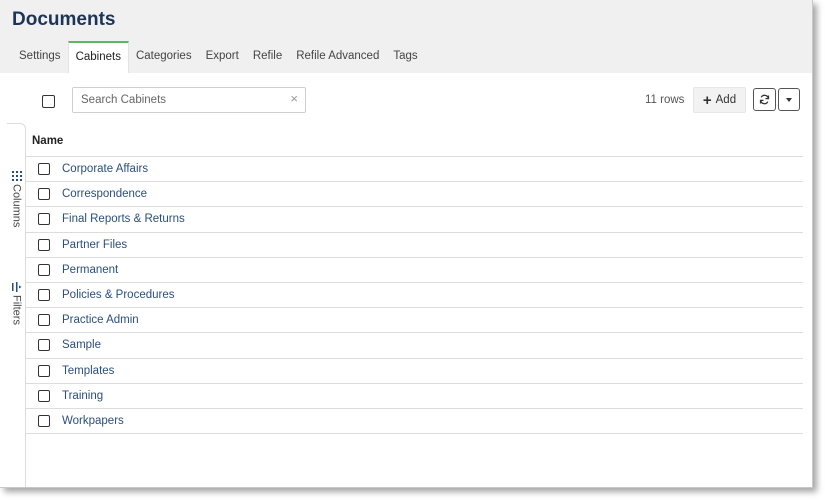 The height and width of the screenshot is (500, 825). What do you see at coordinates (414, 270) in the screenshot?
I see `table-row: Permanent` at bounding box center [414, 270].